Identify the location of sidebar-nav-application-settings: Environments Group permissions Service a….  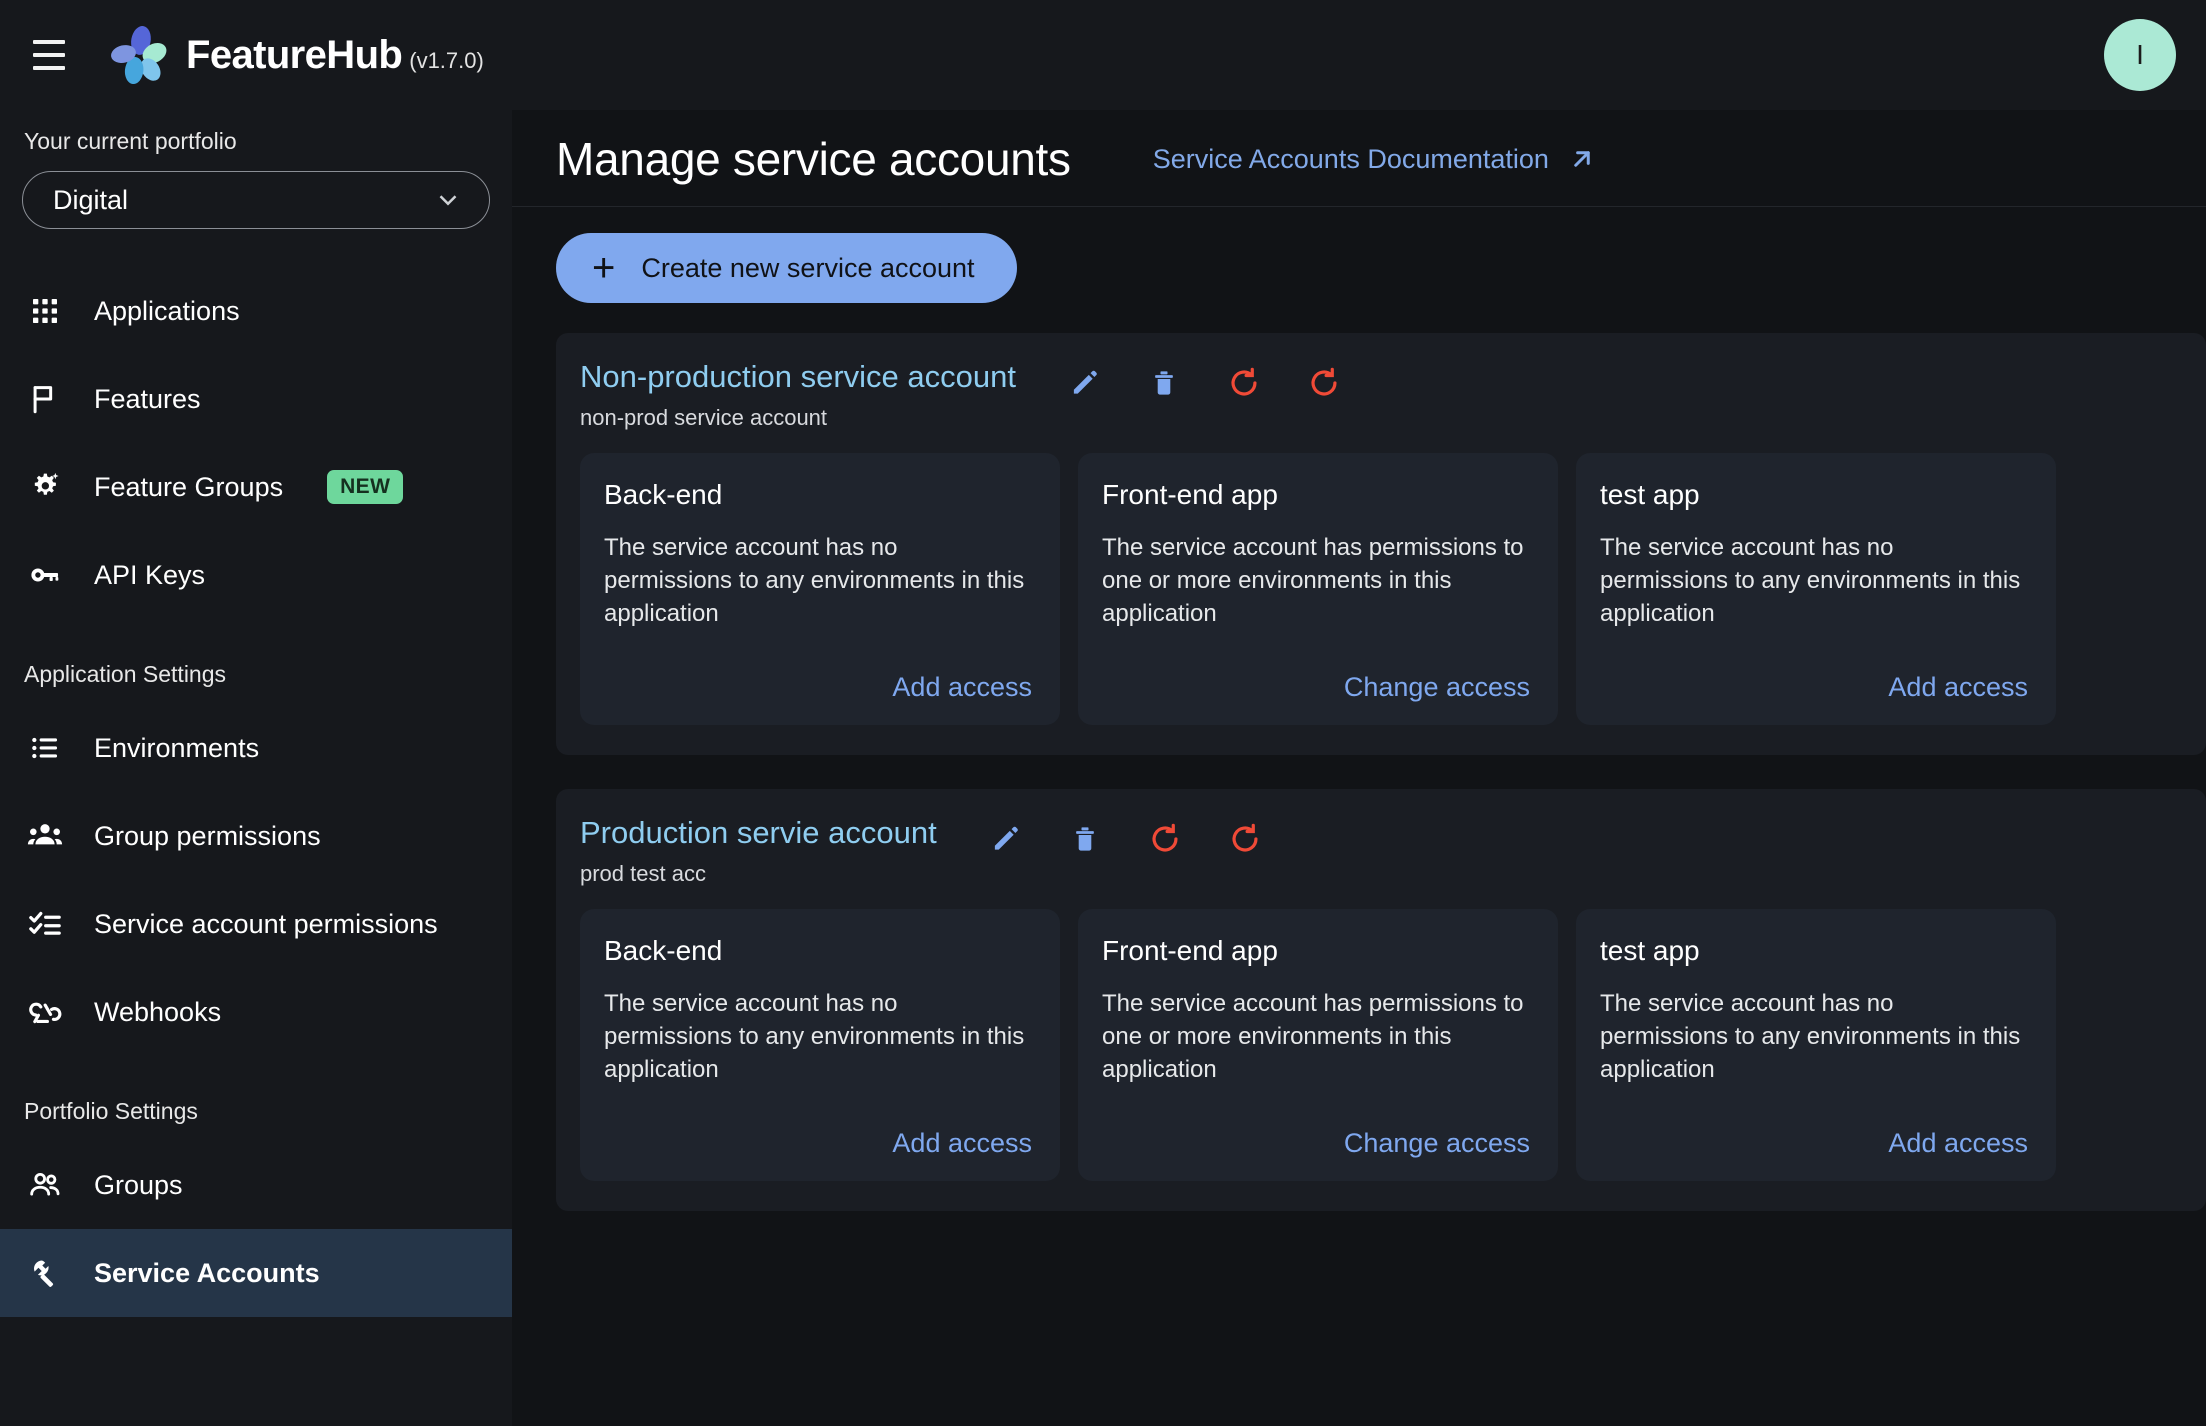
(256, 880).